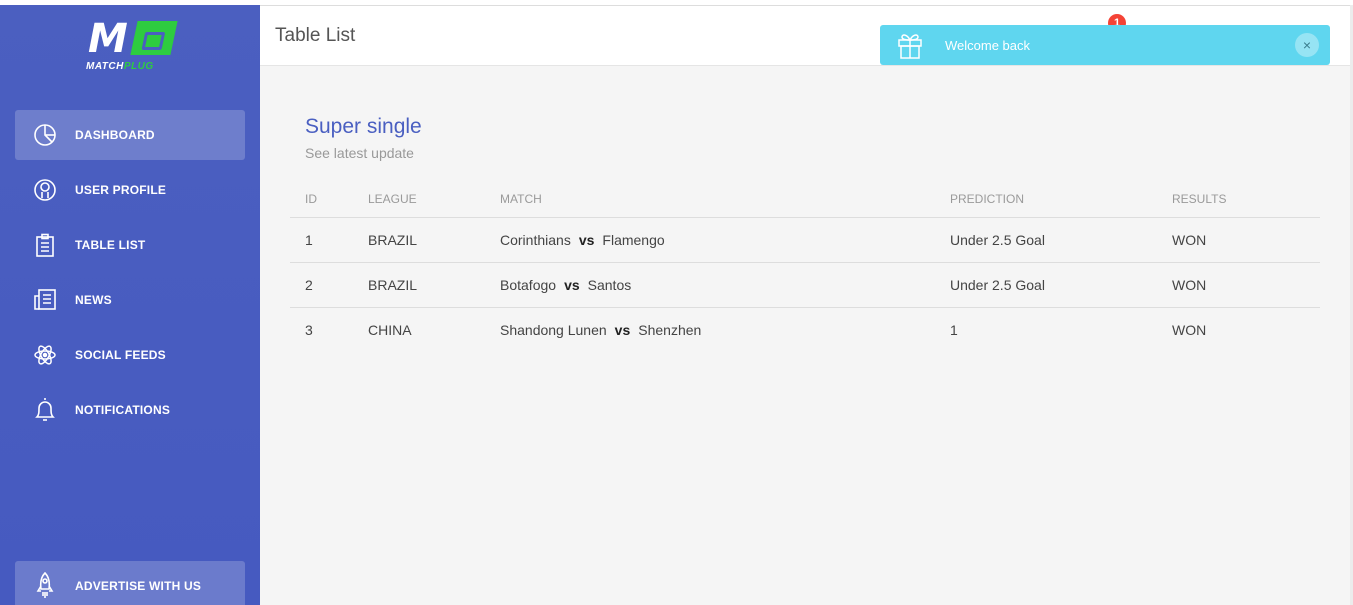  I want to click on sidebar-item-dashboard: DASHBOARD, so click(130, 135).